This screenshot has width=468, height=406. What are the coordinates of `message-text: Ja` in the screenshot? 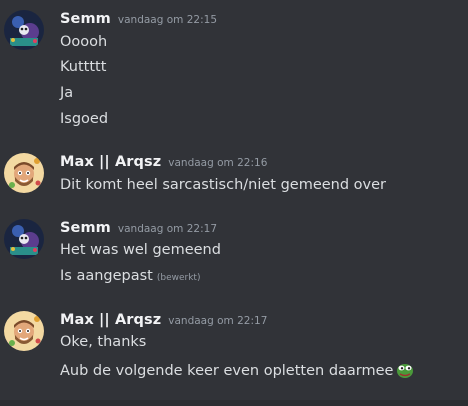 It's located at (67, 93).